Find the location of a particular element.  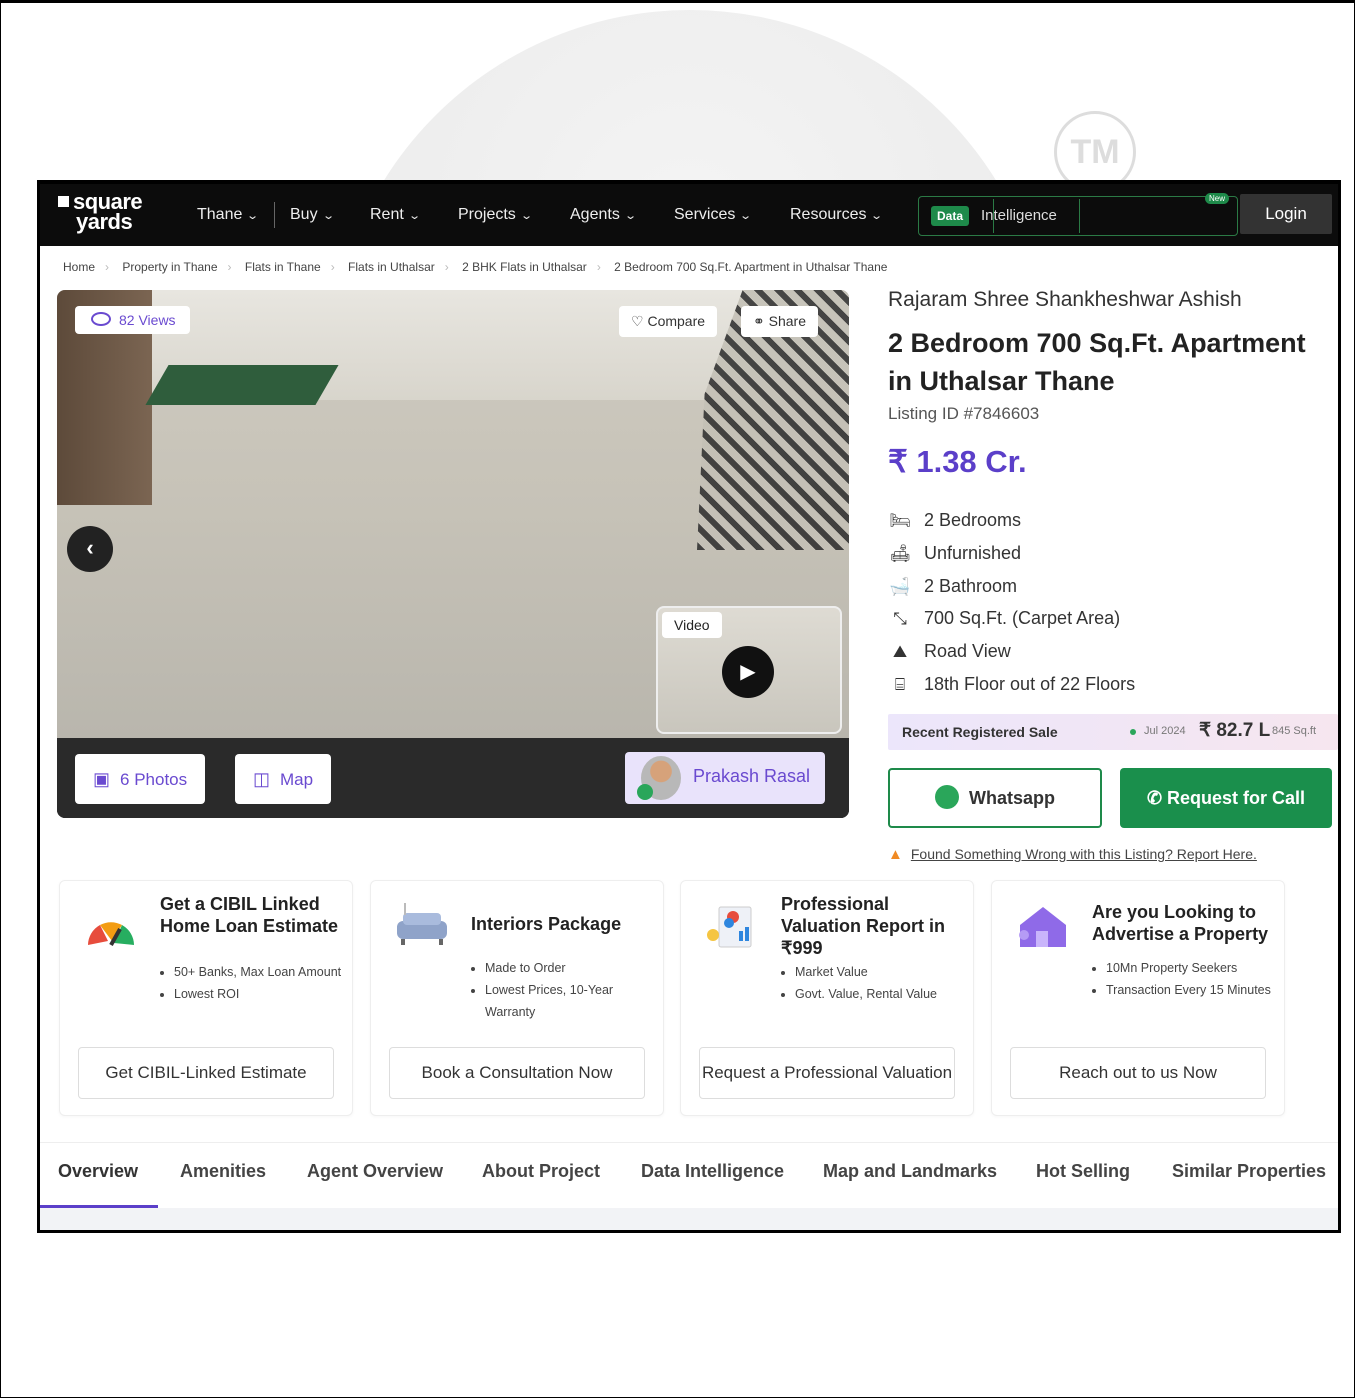

eye-icon is located at coordinates (101, 319).